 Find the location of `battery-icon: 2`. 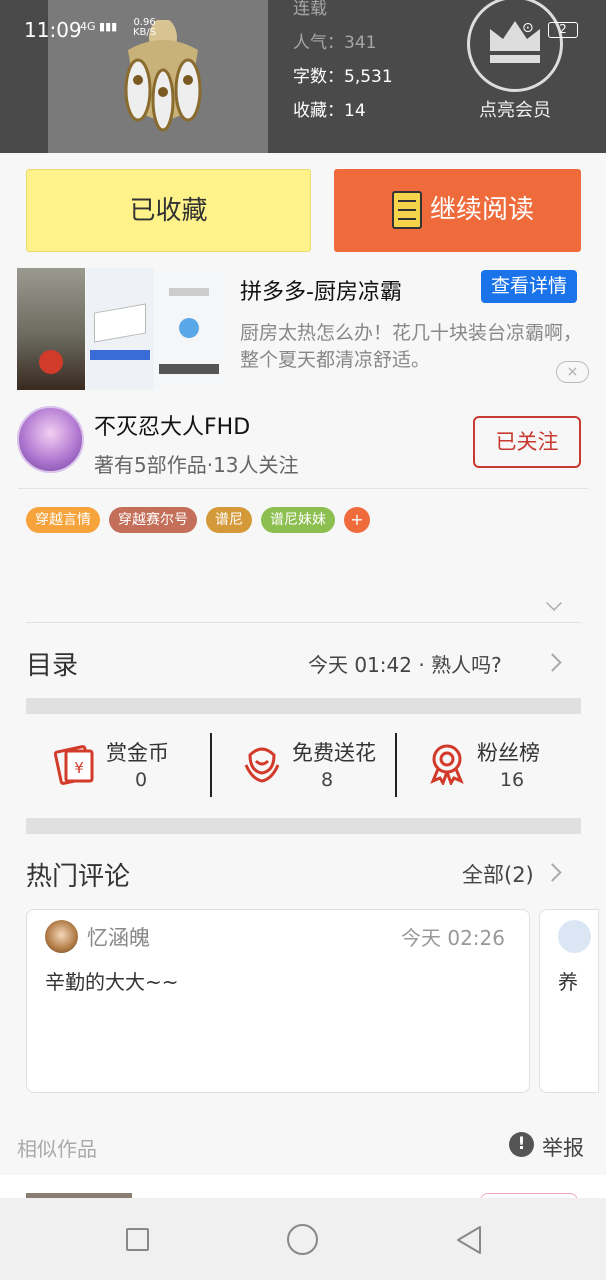

battery-icon: 2 is located at coordinates (563, 30).